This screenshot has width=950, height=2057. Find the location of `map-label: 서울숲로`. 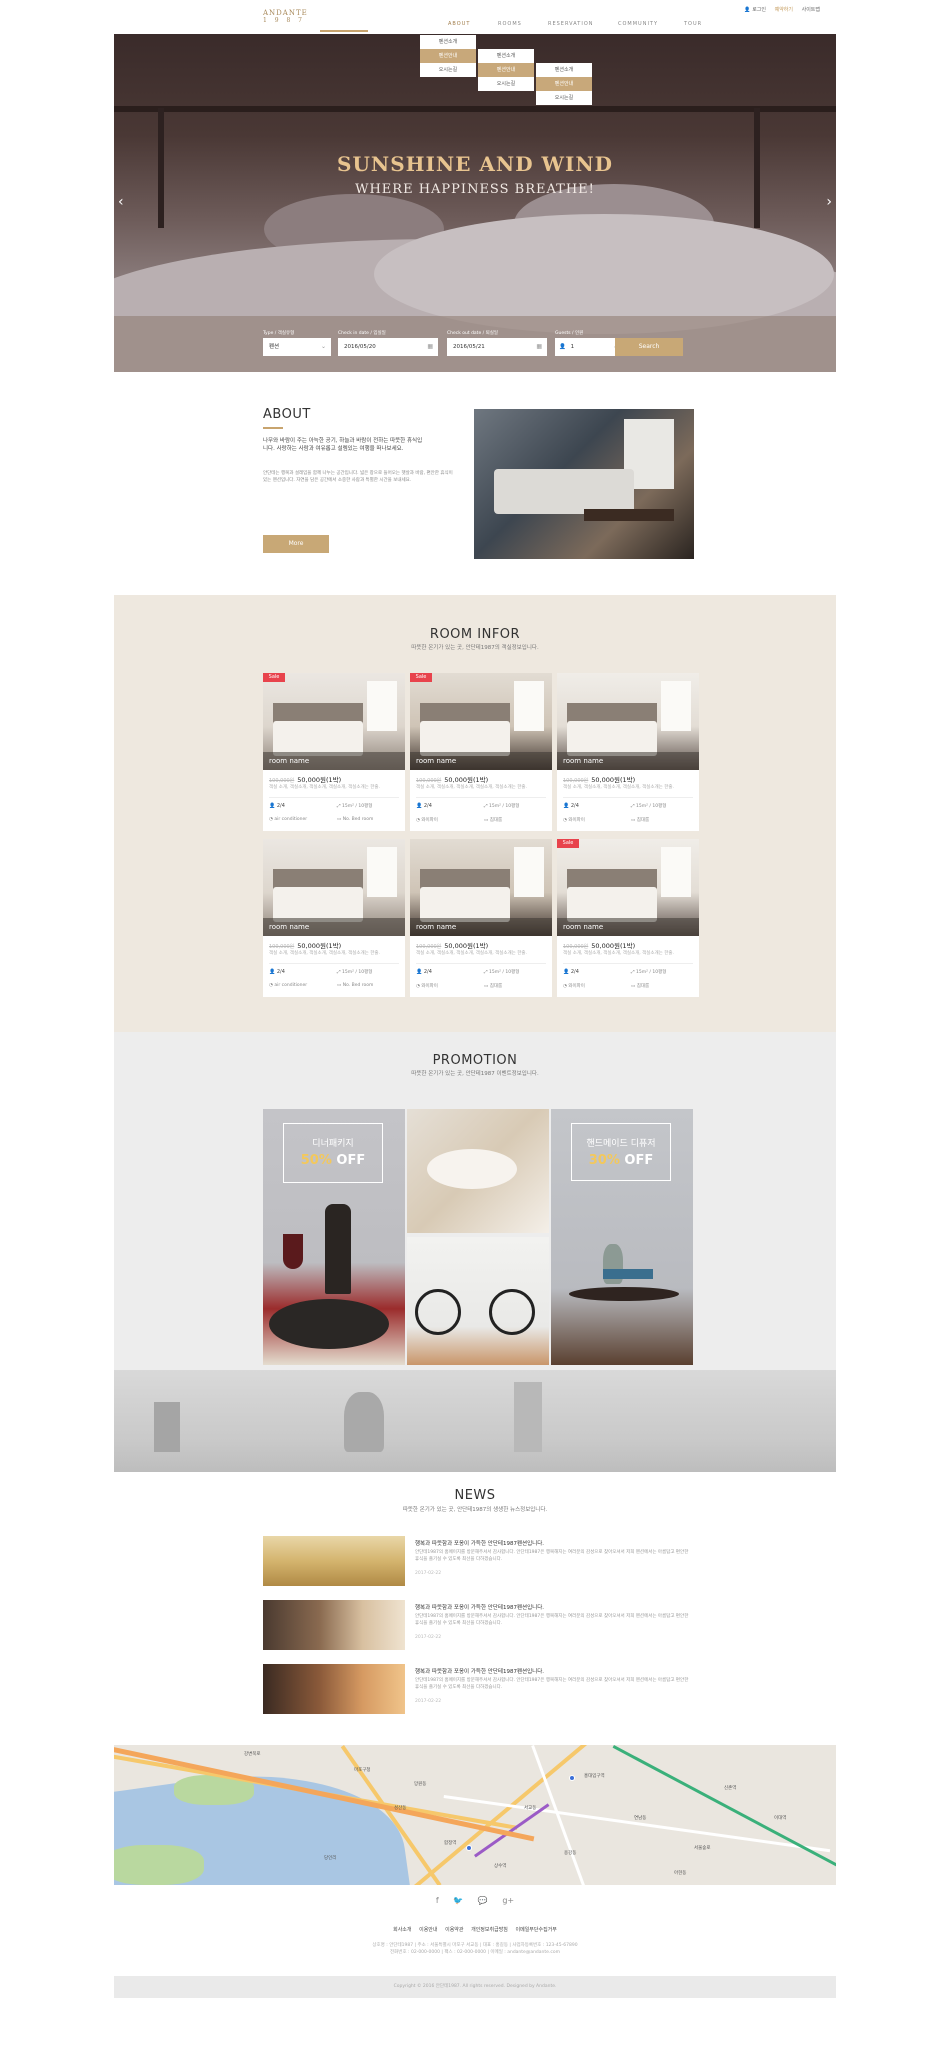

map-label: 서울숲로 is located at coordinates (702, 1848).